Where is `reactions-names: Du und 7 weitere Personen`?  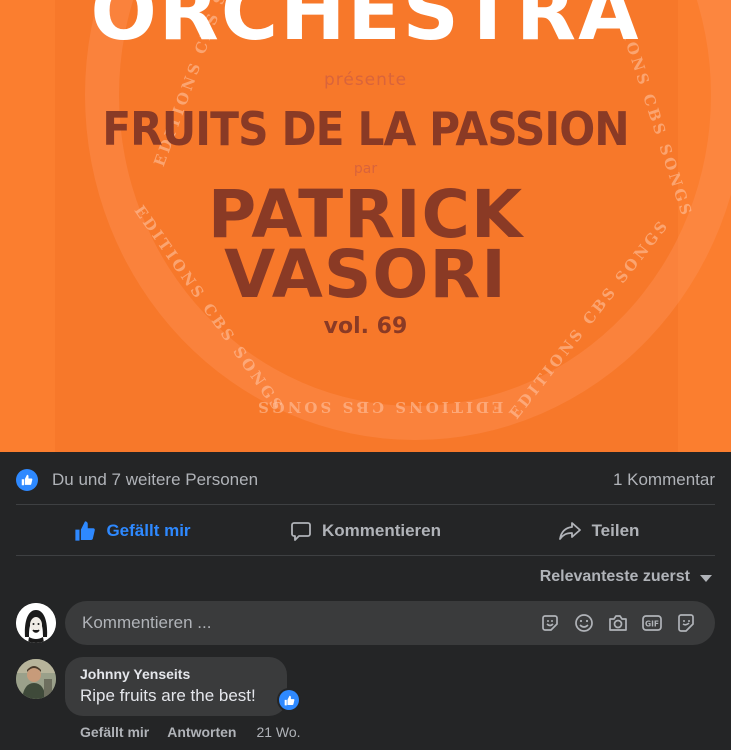 reactions-names: Du und 7 weitere Personen is located at coordinates (155, 480).